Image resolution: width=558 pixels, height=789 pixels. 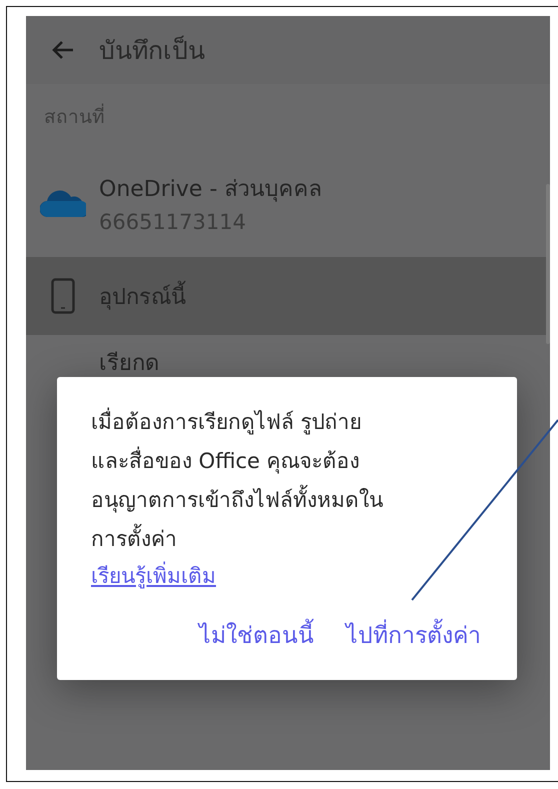 I want to click on dialog-button: ไปที่การตั้งค่า, so click(x=413, y=635).